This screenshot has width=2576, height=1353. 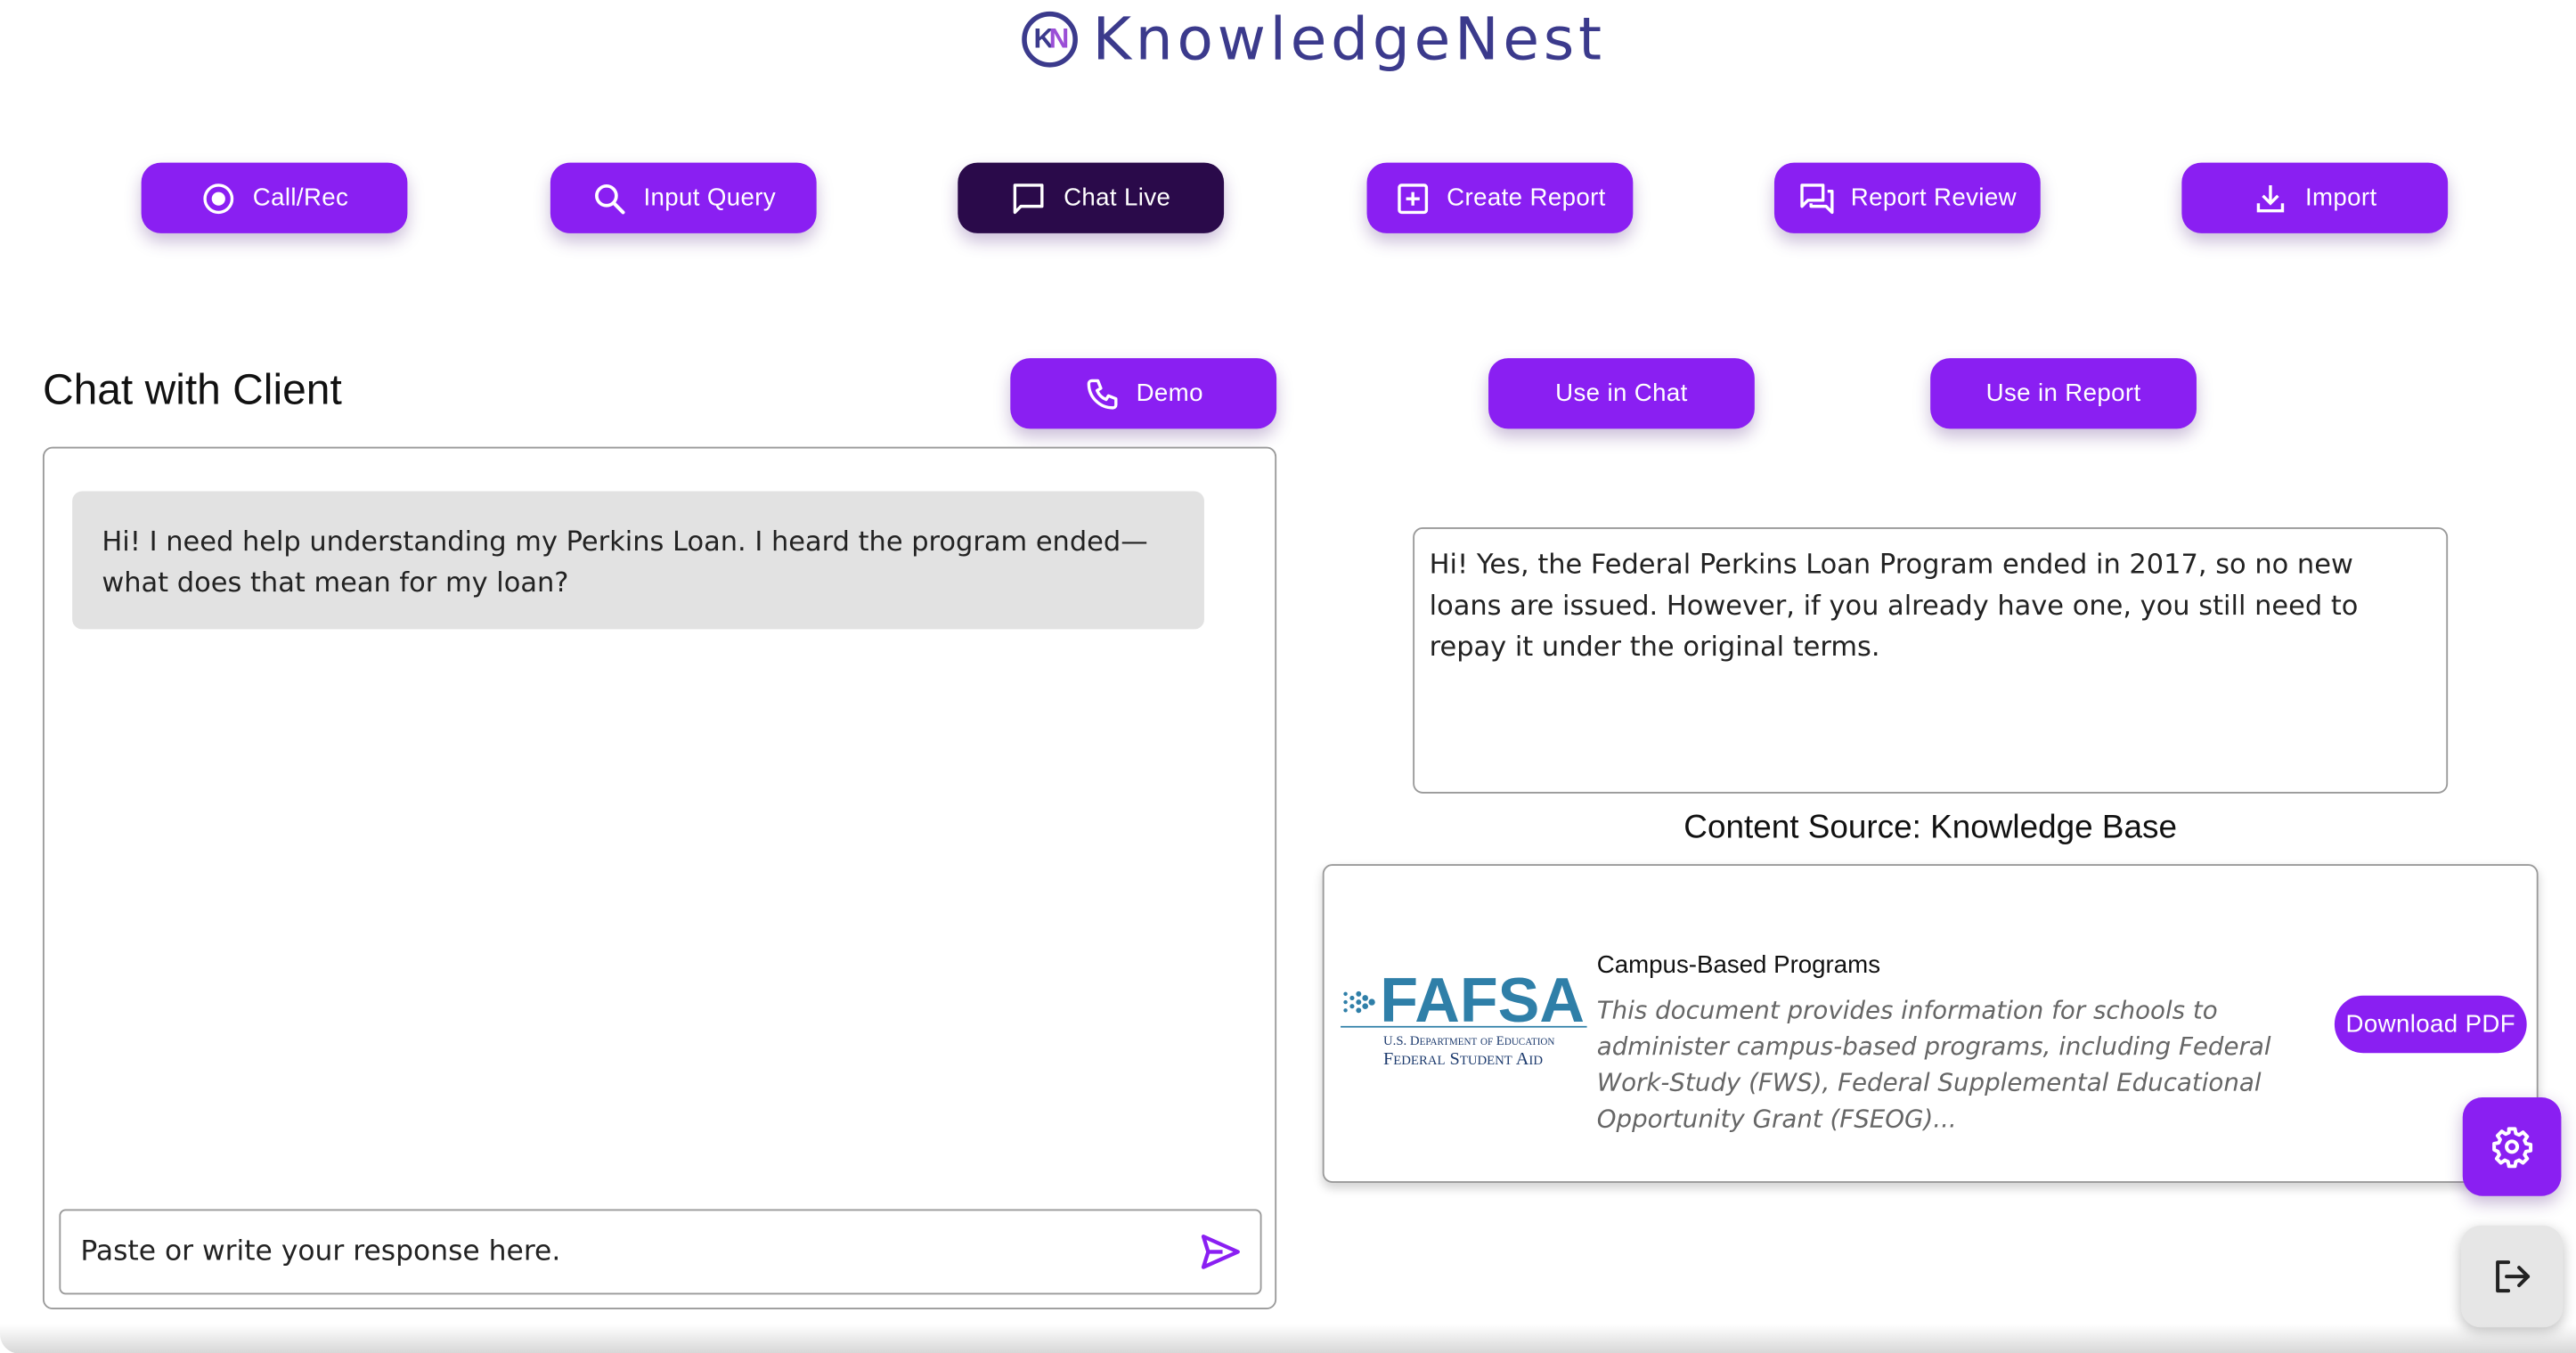 I want to click on nav-call-rec-button: Call/Rec, so click(x=275, y=198).